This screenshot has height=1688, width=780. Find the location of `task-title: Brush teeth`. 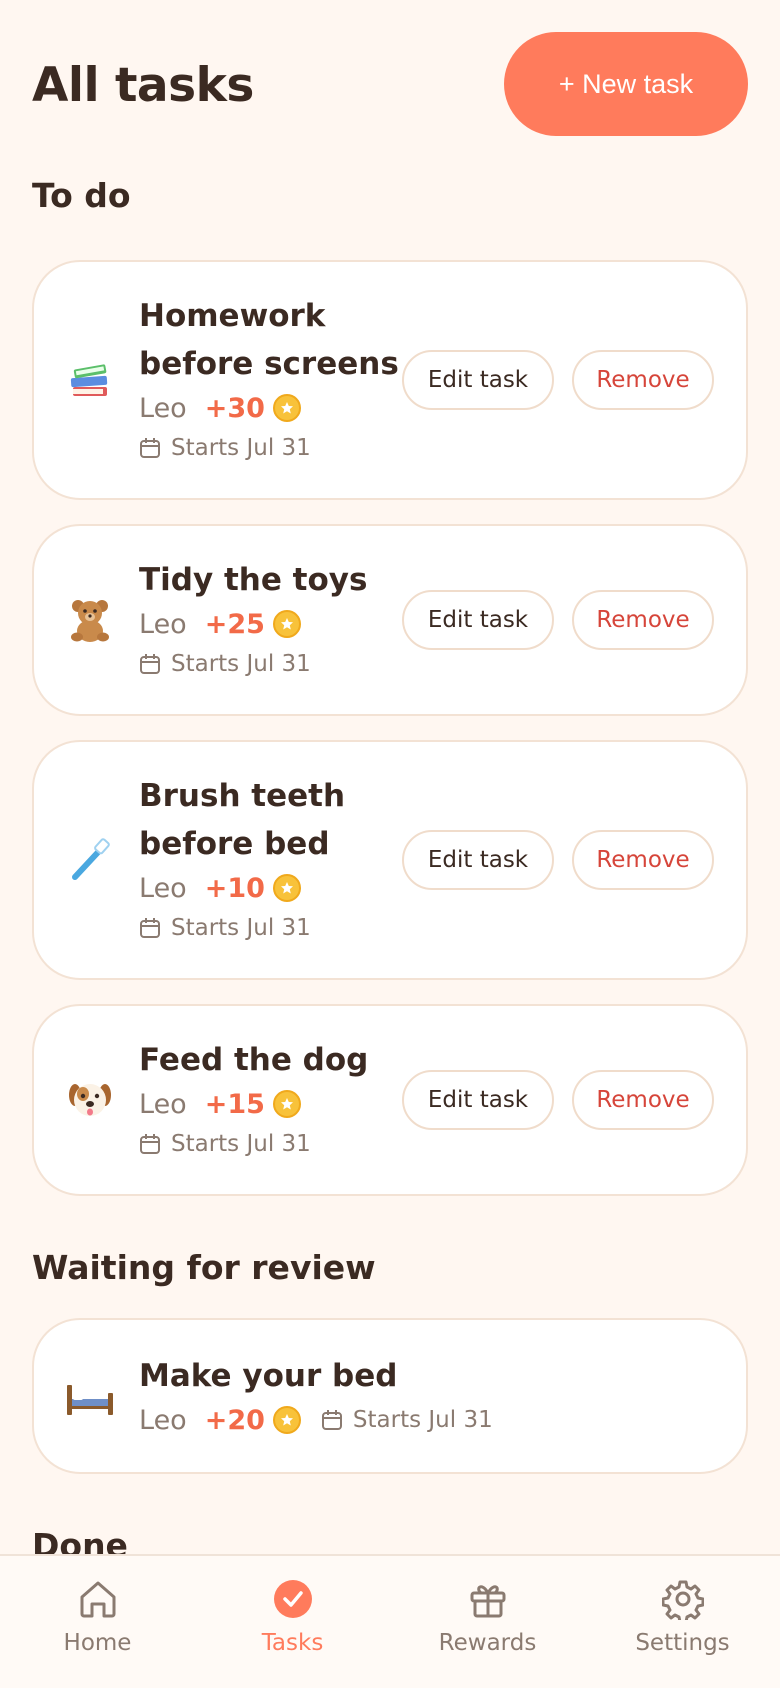

task-title: Brush teeth is located at coordinates (242, 796).